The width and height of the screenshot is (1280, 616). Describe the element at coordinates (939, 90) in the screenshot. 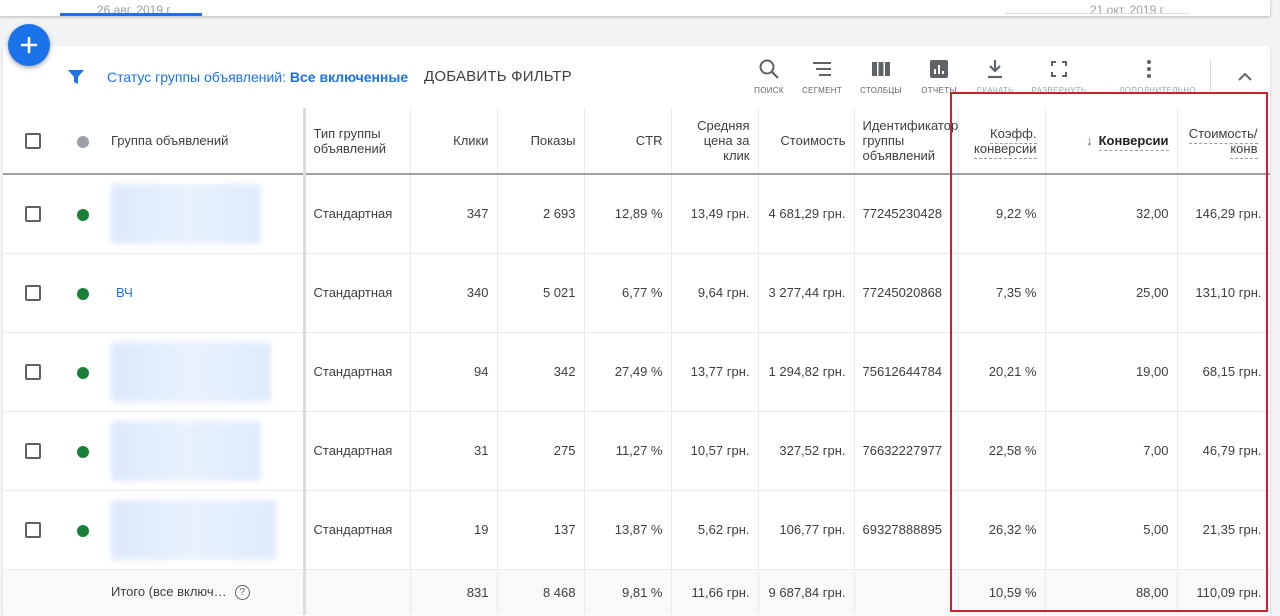

I see `reports-label: ОТЧЕТЫ` at that location.